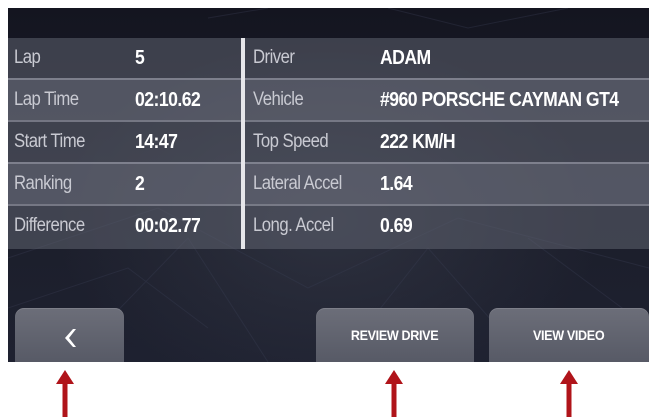 The height and width of the screenshot is (417, 657). I want to click on view-video-label: VIEW VIDEO, so click(569, 335).